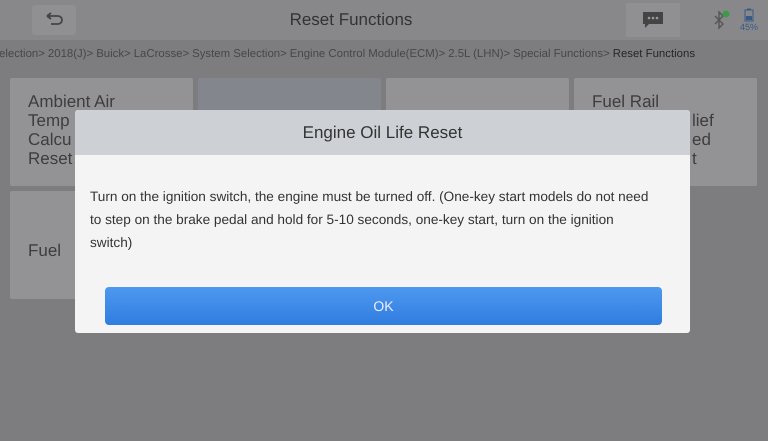 The image size is (768, 441). Describe the element at coordinates (351, 20) in the screenshot. I see `page-title: Reset Functions` at that location.